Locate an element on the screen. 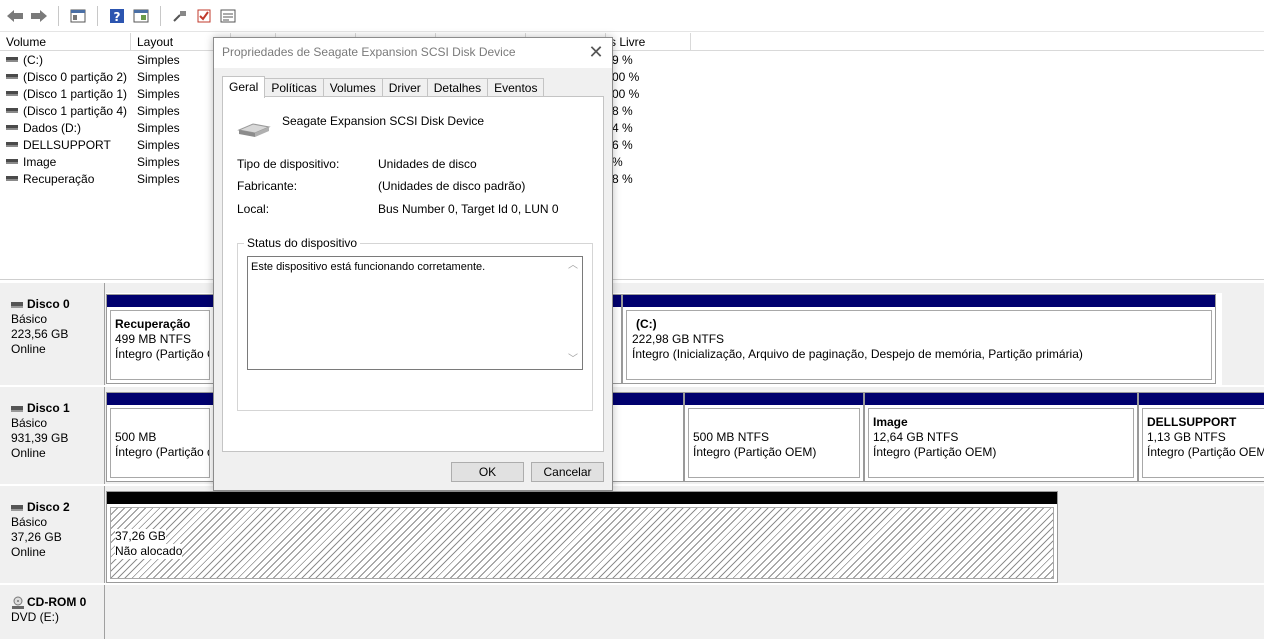  column-volume: Volume is located at coordinates (65, 42).